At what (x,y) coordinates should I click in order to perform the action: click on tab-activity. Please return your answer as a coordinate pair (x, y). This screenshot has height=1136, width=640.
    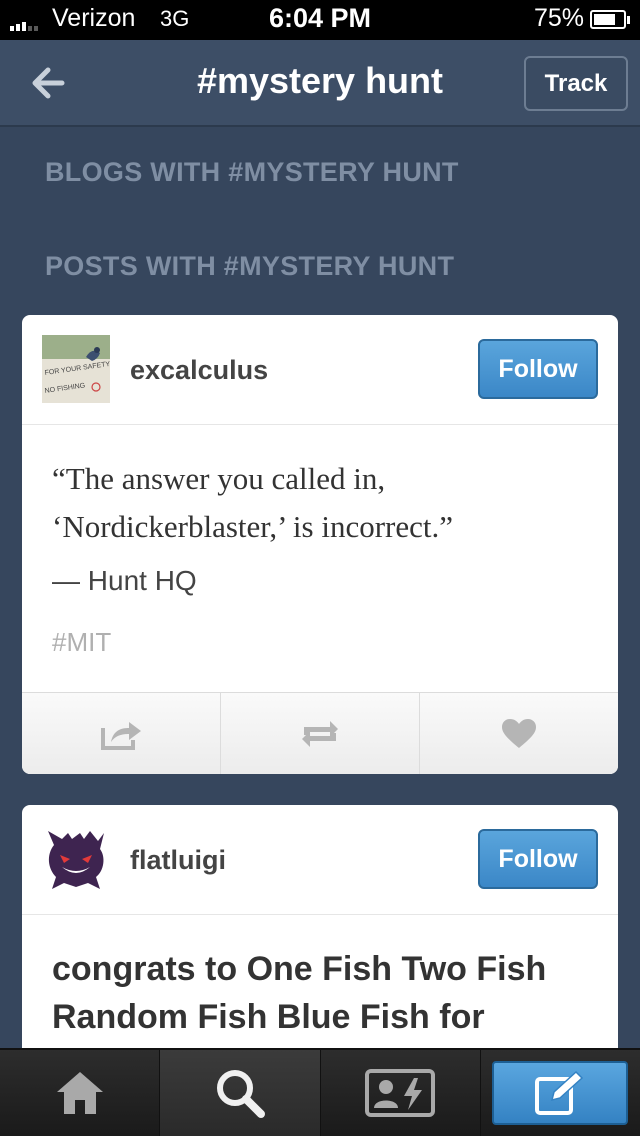
    Looking at the image, I should click on (401, 1093).